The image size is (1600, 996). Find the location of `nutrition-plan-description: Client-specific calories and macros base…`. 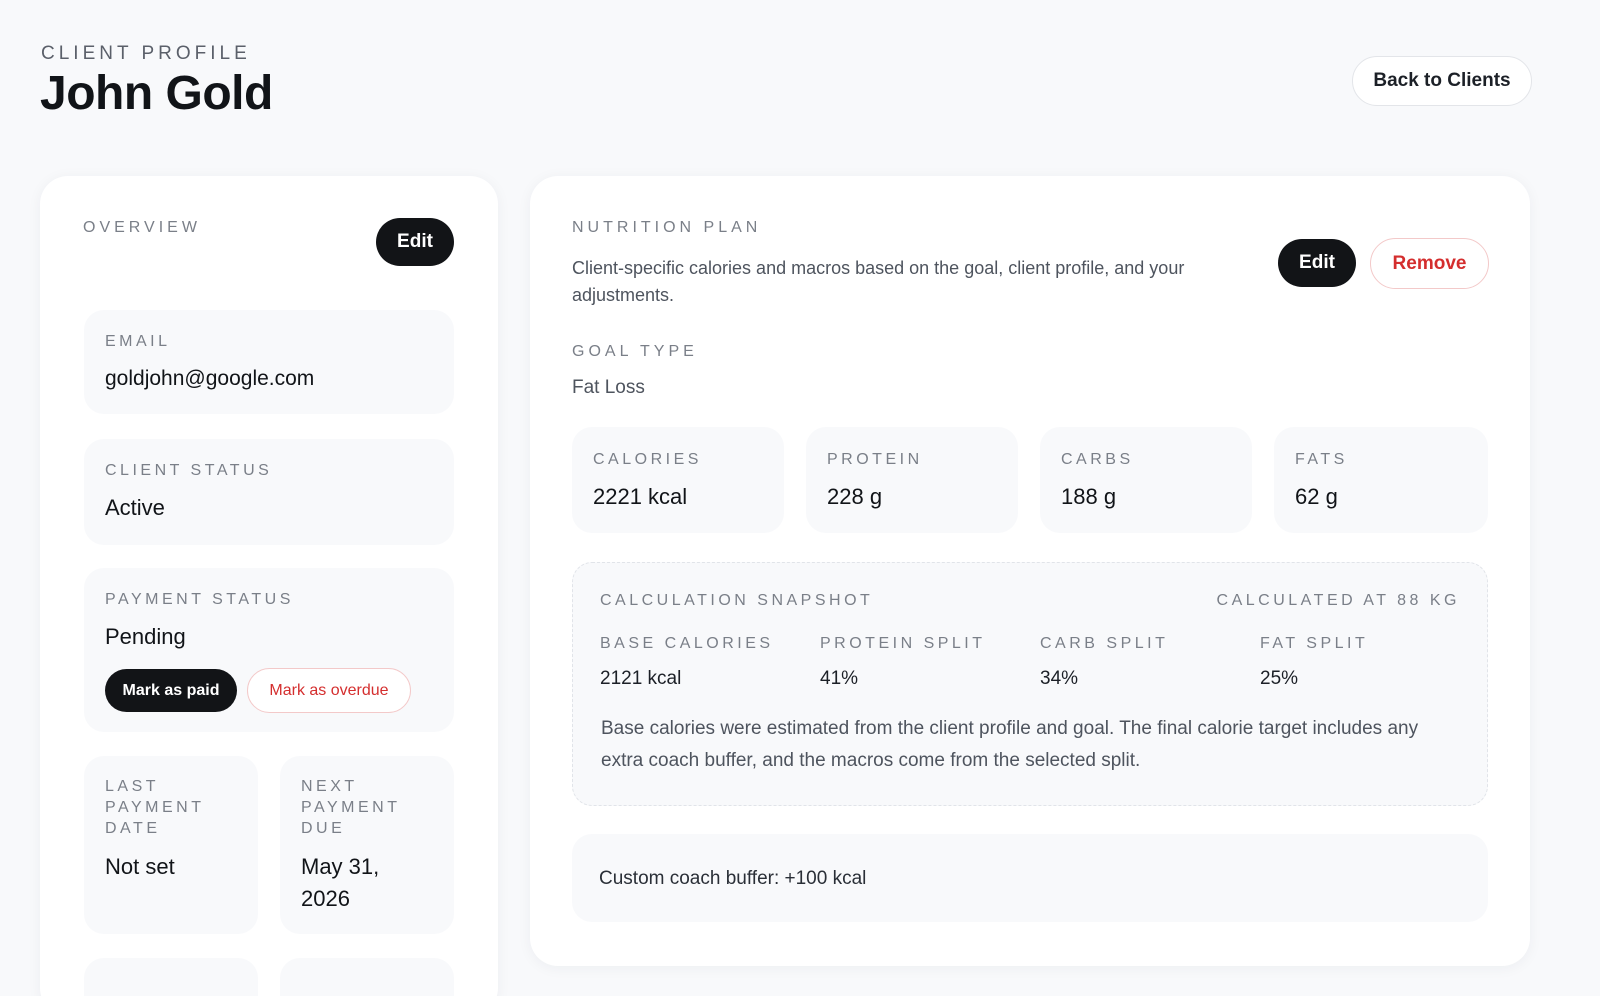

nutrition-plan-description: Client-specific calories and macros base… is located at coordinates (878, 281).